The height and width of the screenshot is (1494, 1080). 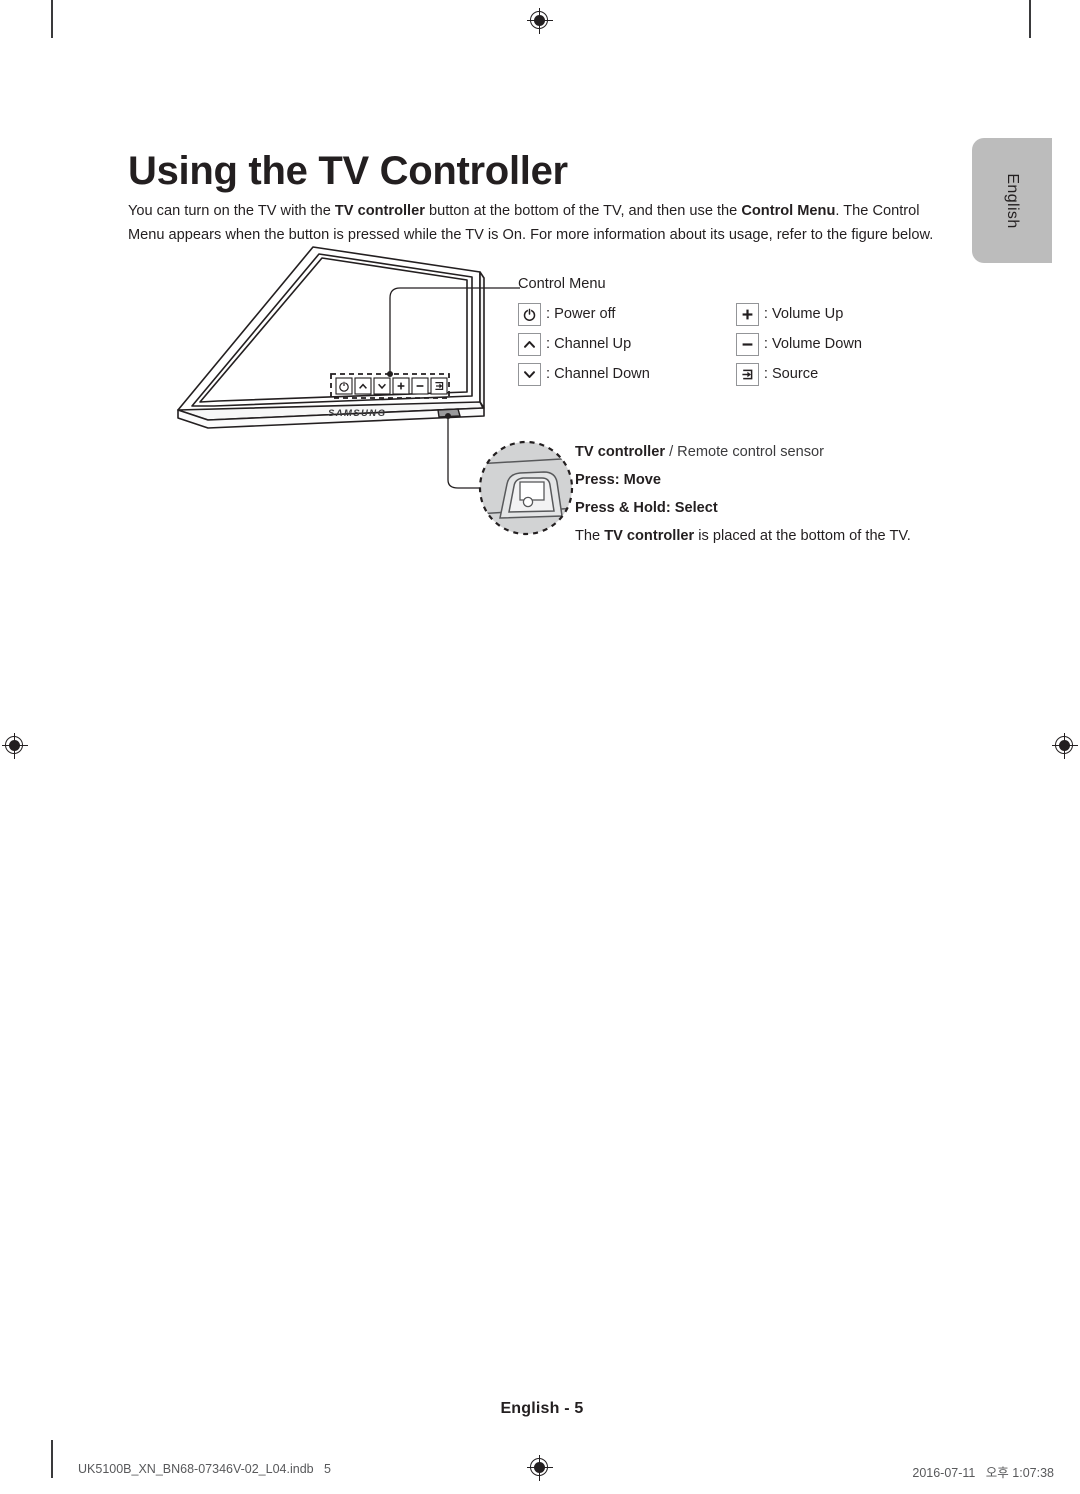 I want to click on registration-mark-left, so click(x=15, y=746).